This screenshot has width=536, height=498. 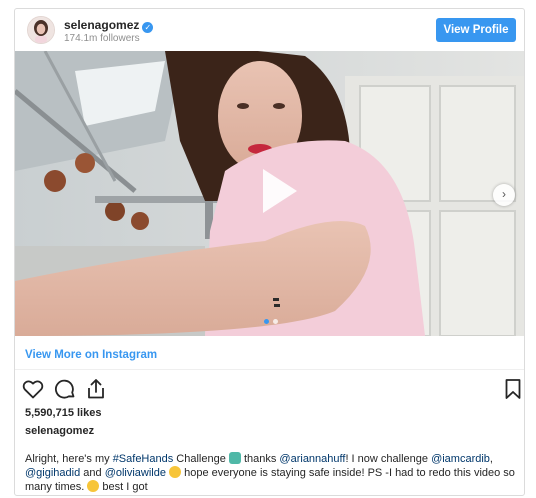 I want to click on mention-link: @ariannahuff, so click(x=312, y=459).